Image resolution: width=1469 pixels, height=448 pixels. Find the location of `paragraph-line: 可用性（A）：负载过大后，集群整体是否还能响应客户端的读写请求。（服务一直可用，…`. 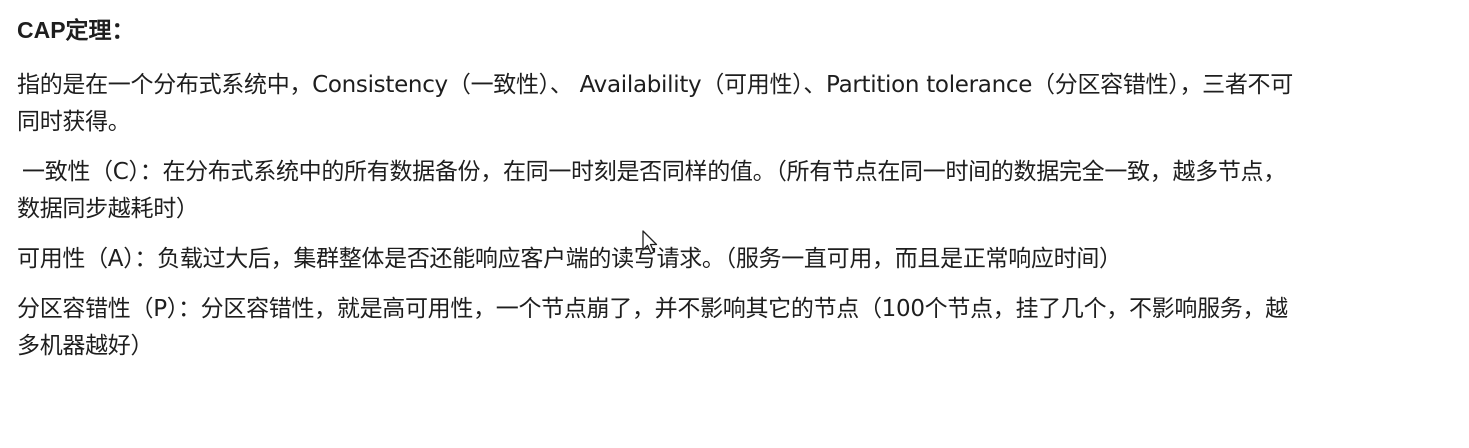

paragraph-line: 可用性（A）：负载过大后，集群整体是否还能响应客户端的读写请求。（服务一直可用，… is located at coordinates (569, 259).